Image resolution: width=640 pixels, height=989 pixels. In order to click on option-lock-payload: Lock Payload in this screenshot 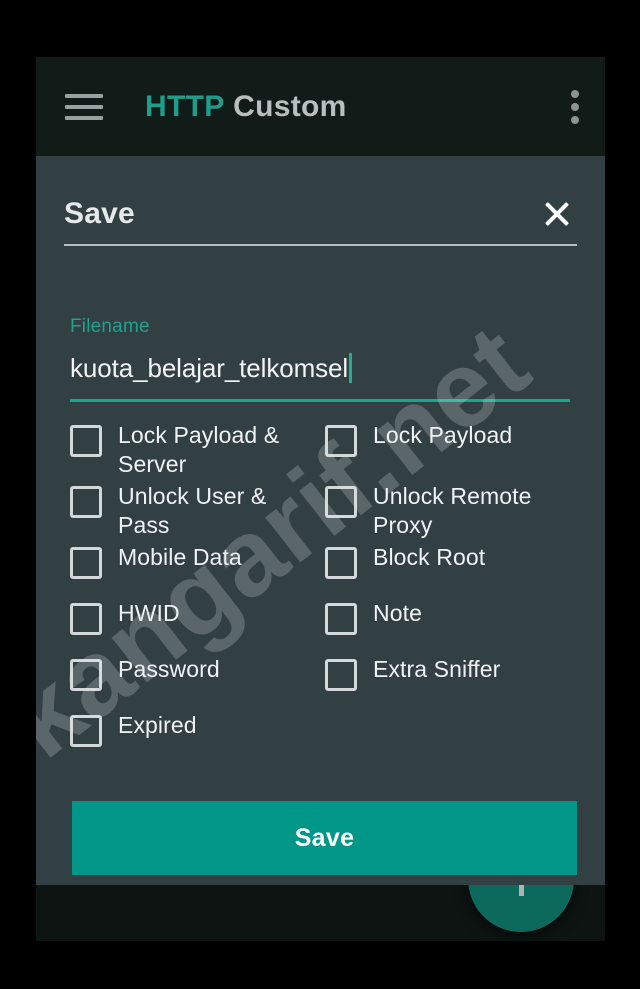, I will do `click(452, 448)`.